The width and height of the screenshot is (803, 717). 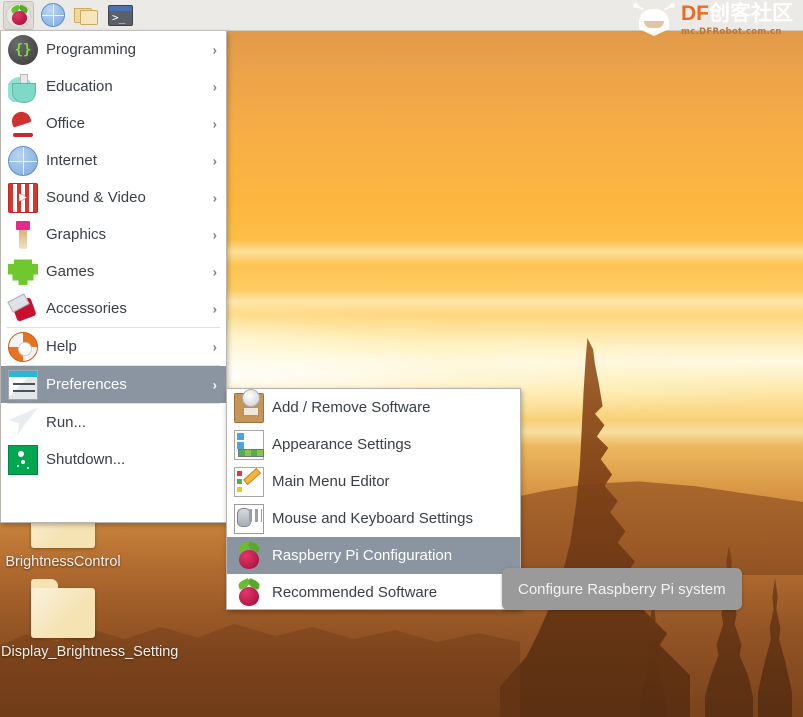 I want to click on submenu-item-label: Mouse and Keyboard Settings, so click(x=372, y=518).